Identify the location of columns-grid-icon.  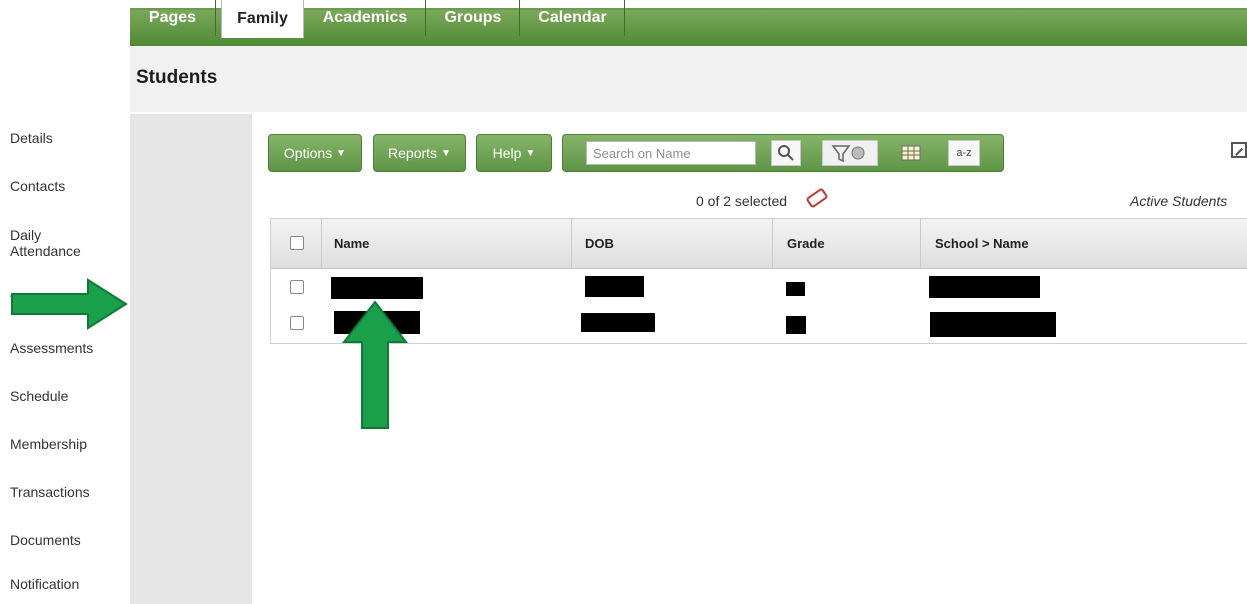
(911, 153).